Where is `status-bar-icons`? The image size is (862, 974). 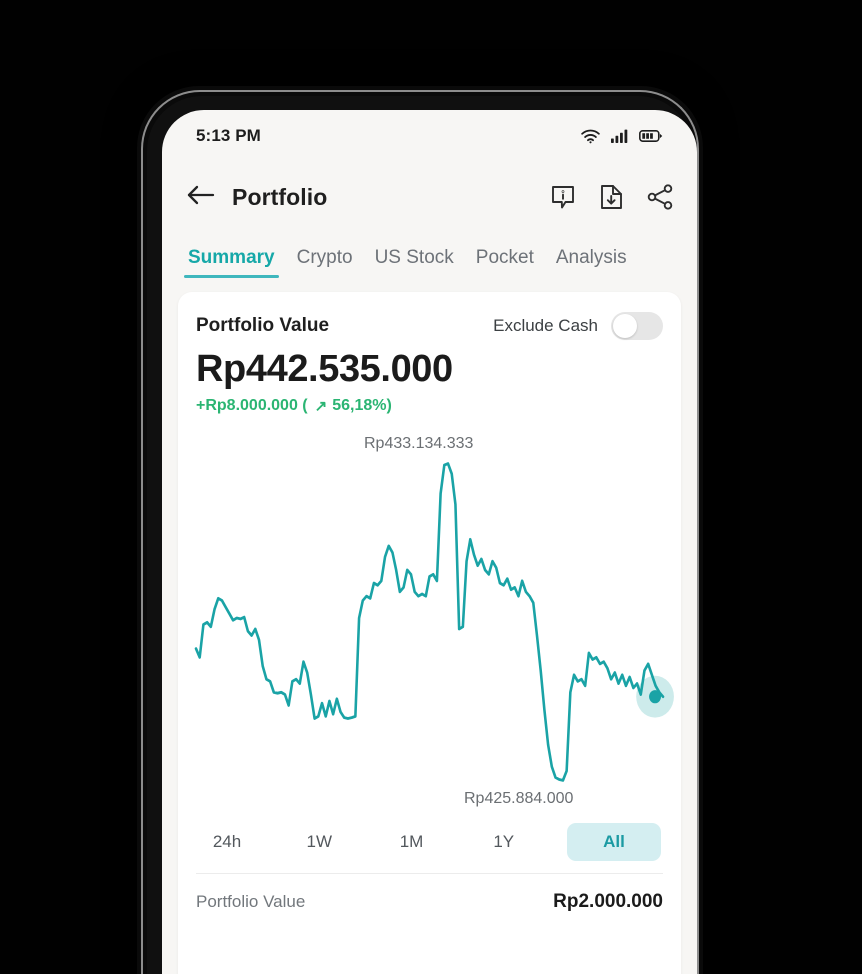 status-bar-icons is located at coordinates (628, 136).